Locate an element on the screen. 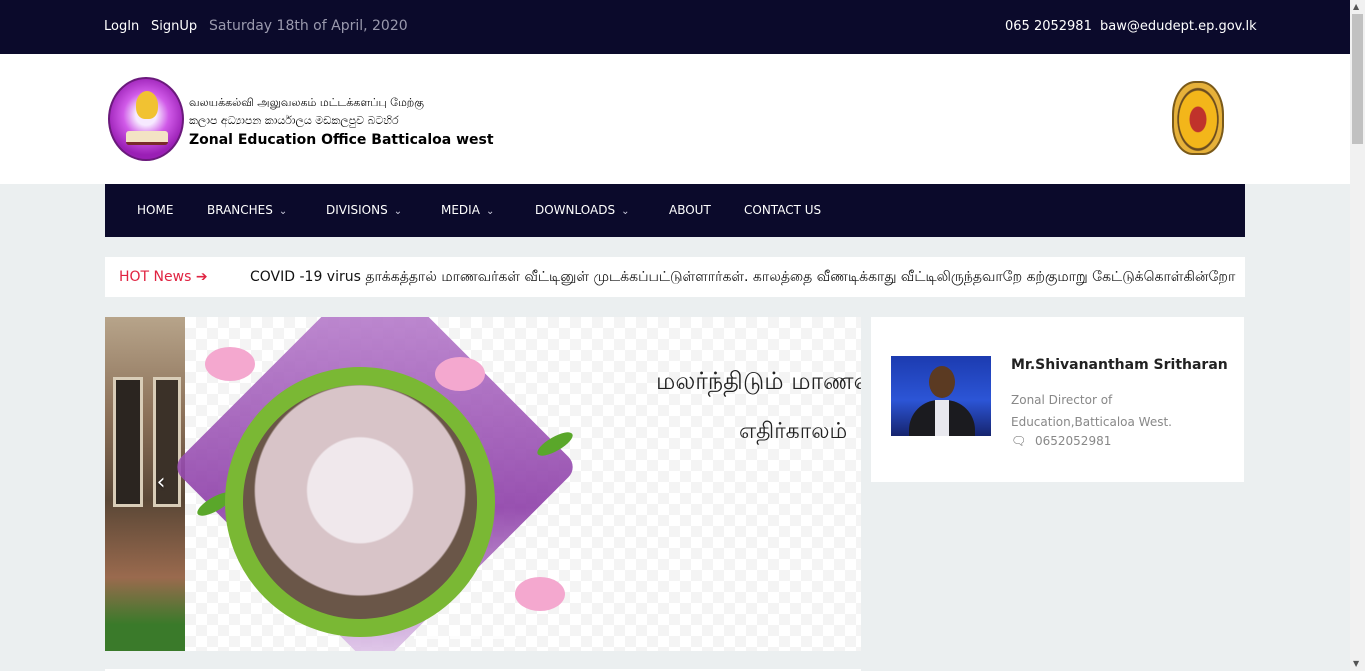 Image resolution: width=1365 pixels, height=671 pixels. nav-media: MEDIA ⌄ is located at coordinates (467, 210).